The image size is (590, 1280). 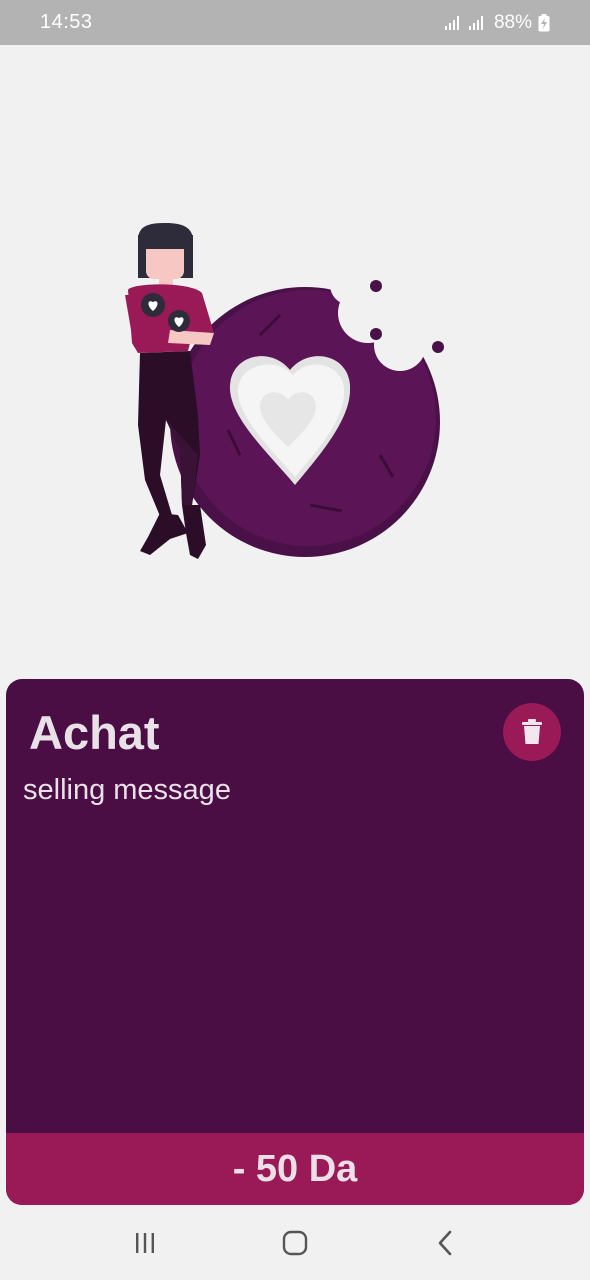 I want to click on nav-recents-button, so click(x=145, y=1243).